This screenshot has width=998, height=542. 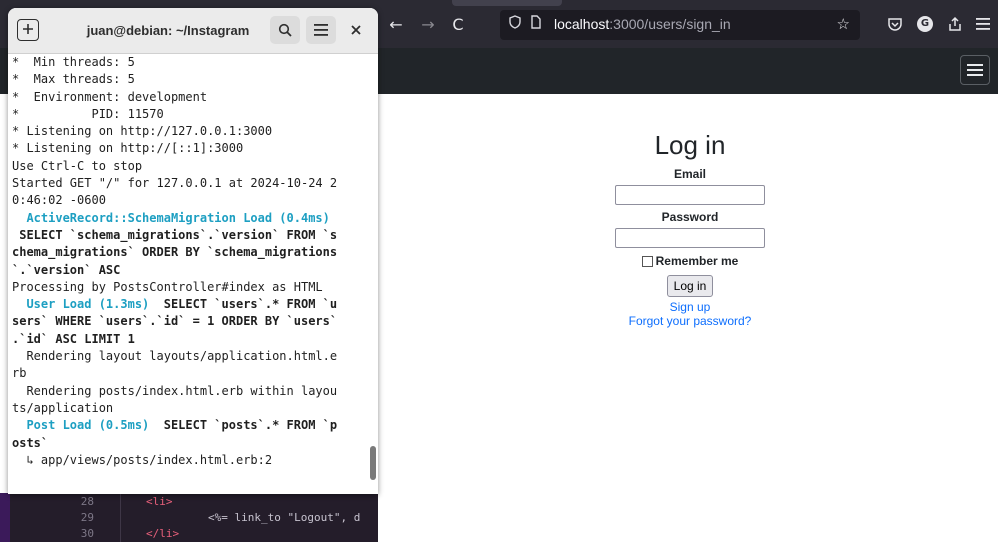 I want to click on line-number: 29, so click(x=87, y=517).